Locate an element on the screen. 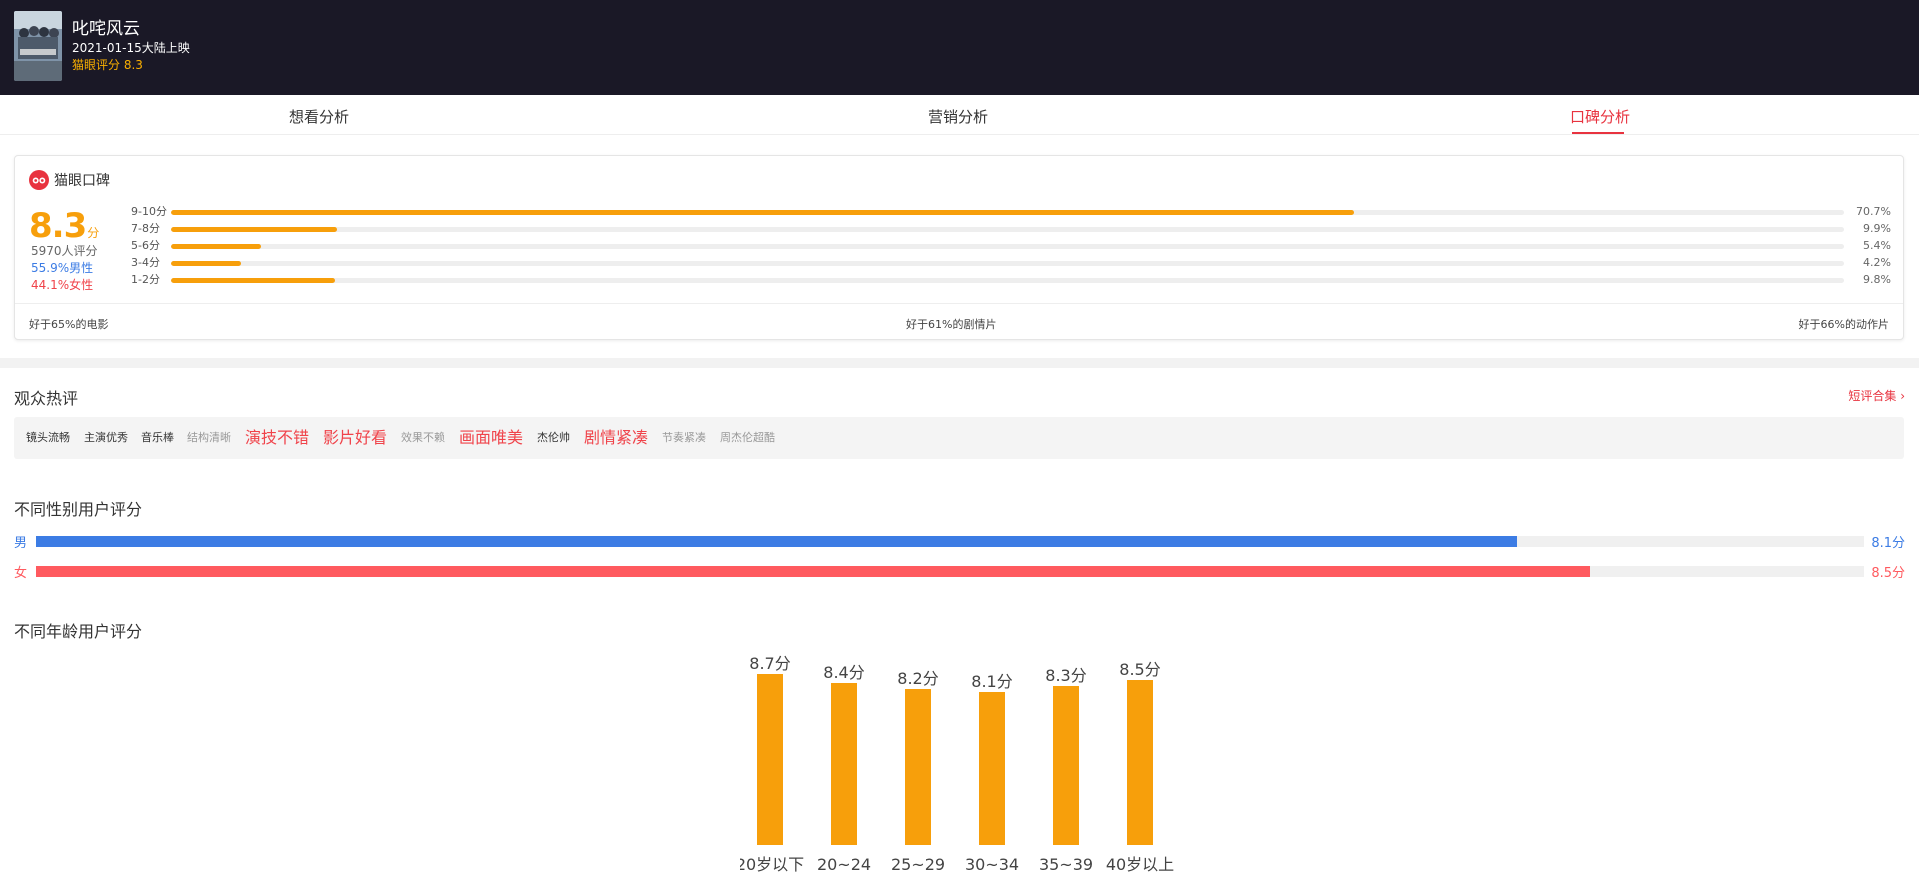  rater-count: 5970人评分 is located at coordinates (64, 251).